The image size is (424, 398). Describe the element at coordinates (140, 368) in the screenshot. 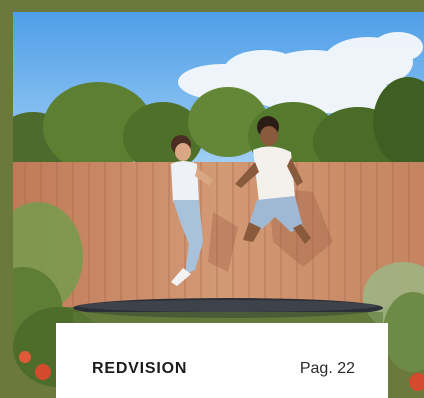

I see `brand-name: REDVISION` at that location.